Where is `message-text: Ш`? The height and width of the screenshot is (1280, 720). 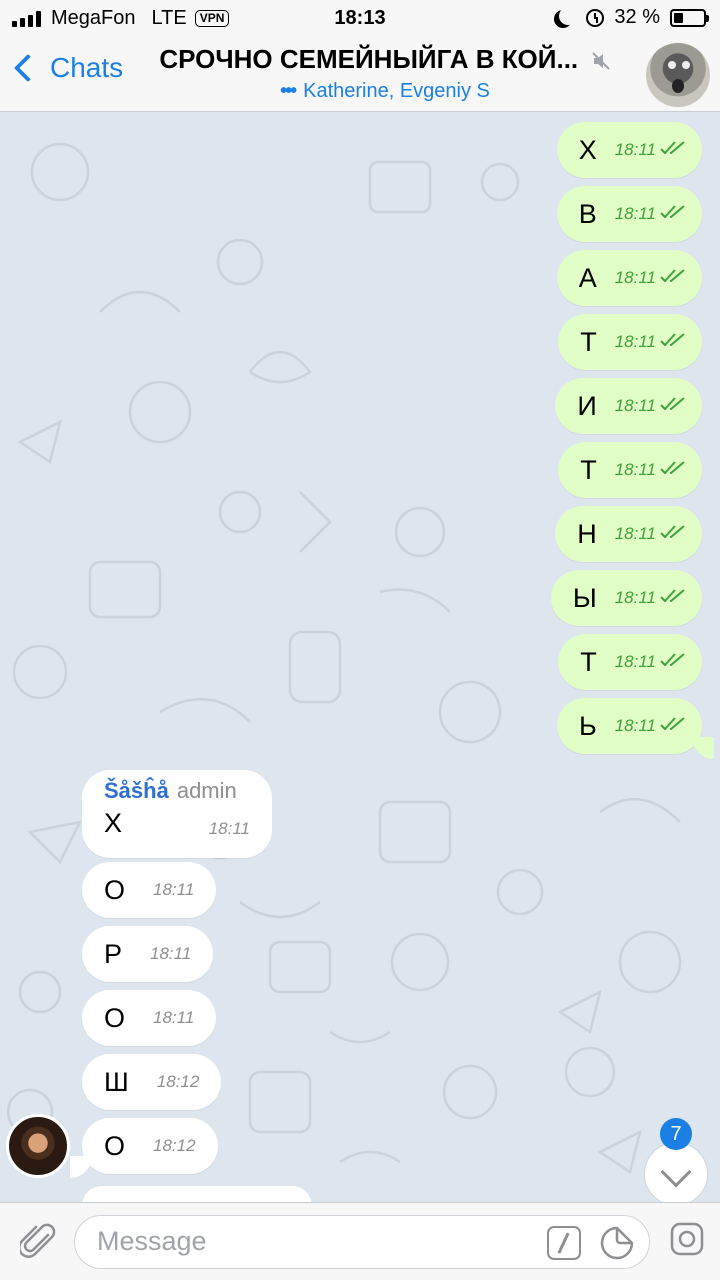
message-text: Ш is located at coordinates (116, 1081).